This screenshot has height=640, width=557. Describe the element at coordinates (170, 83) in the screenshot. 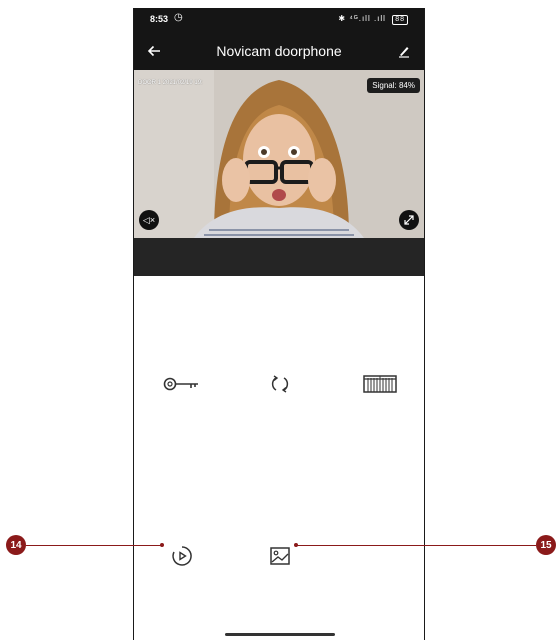

I see `video-timestamp: DOOR 1 2021/02/19 19:` at that location.